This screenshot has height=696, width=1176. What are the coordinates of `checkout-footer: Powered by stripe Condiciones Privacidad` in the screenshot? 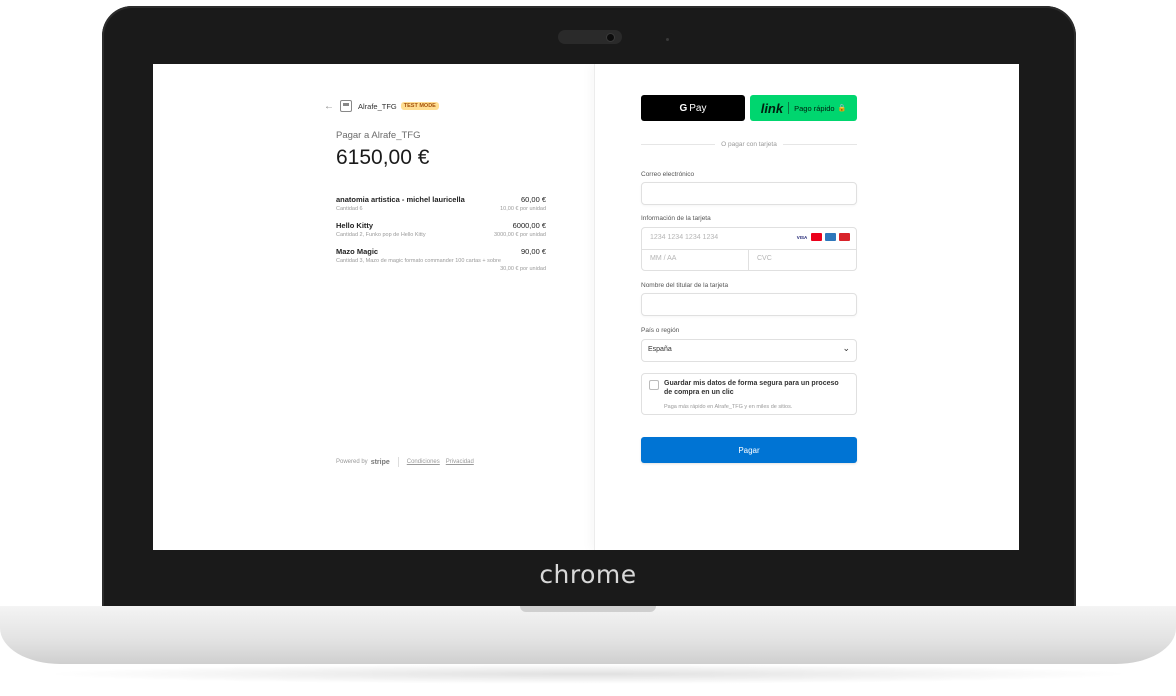 It's located at (408, 462).